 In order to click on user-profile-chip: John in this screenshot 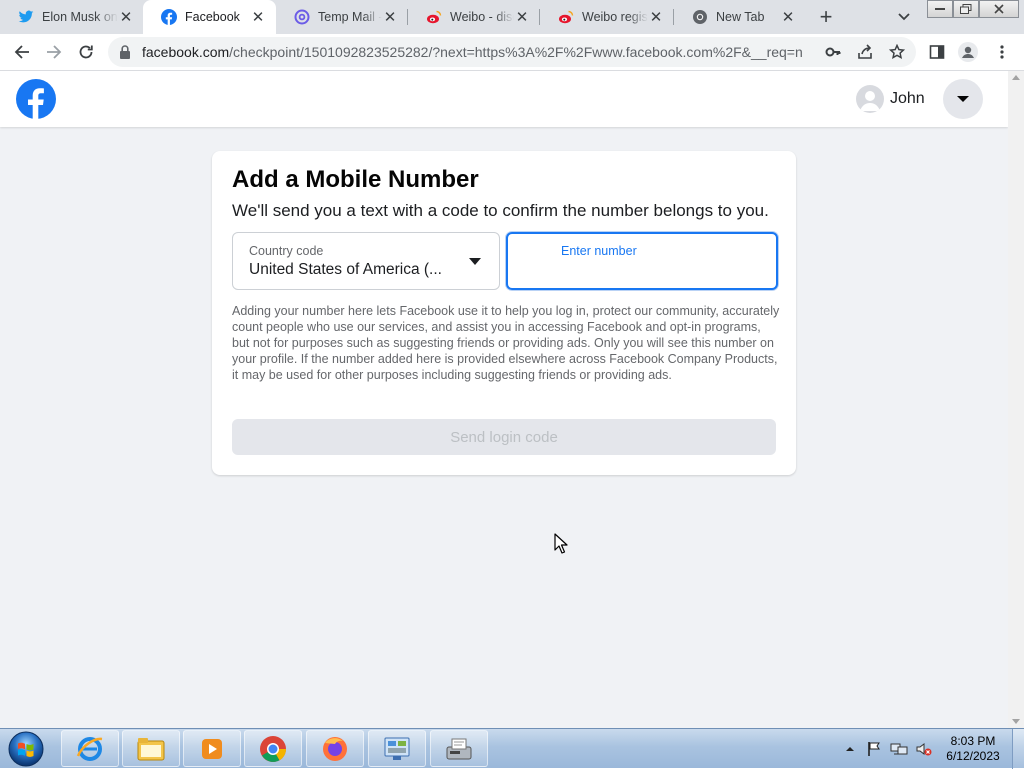, I will do `click(892, 99)`.